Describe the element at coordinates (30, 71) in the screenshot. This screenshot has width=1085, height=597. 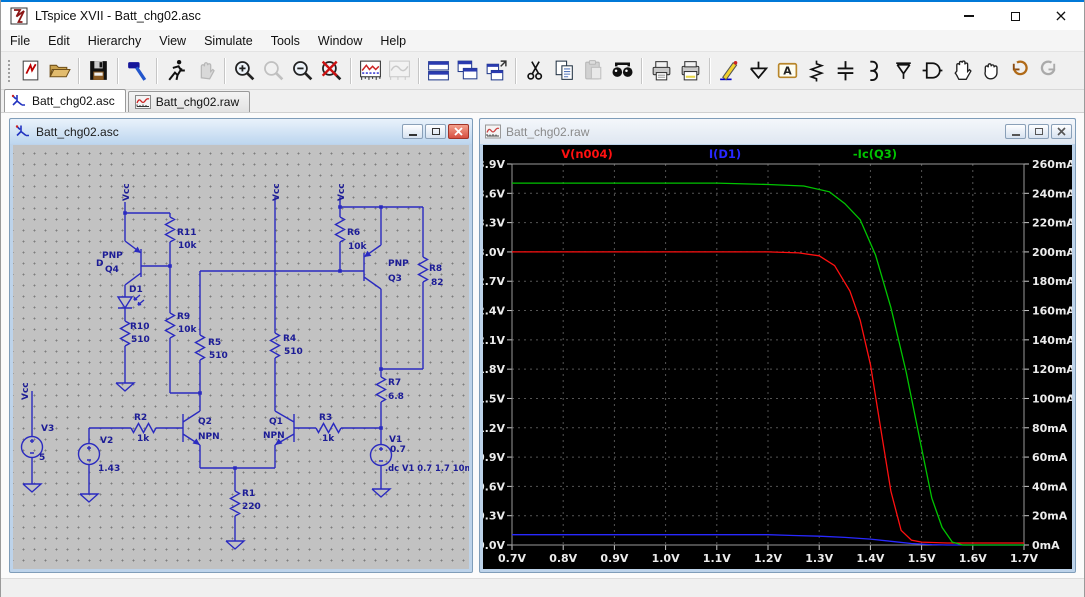
I see `new-schematic-icon` at that location.